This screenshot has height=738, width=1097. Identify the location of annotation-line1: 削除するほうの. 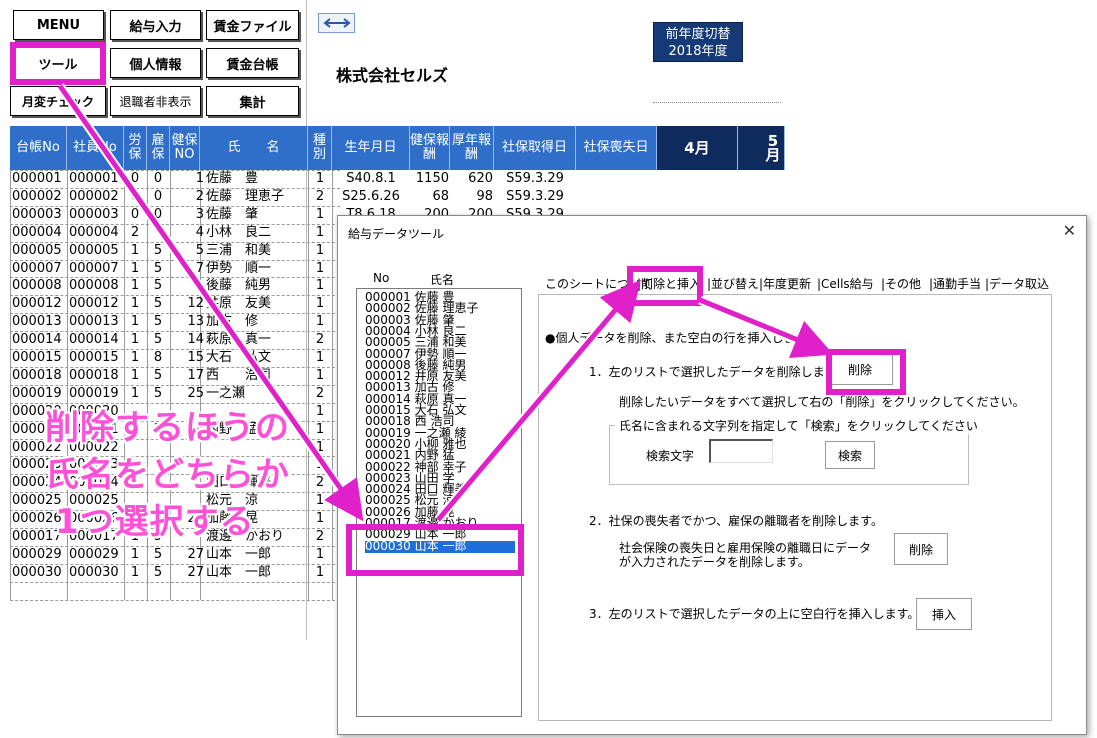
(167, 428).